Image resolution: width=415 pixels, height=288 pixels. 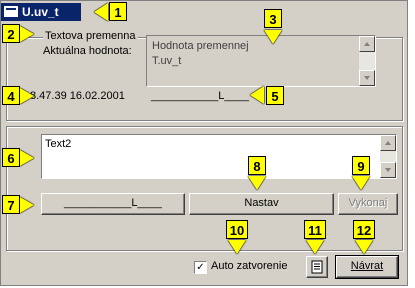 I want to click on value-box-line1: Hodnota premennej, so click(x=200, y=46).